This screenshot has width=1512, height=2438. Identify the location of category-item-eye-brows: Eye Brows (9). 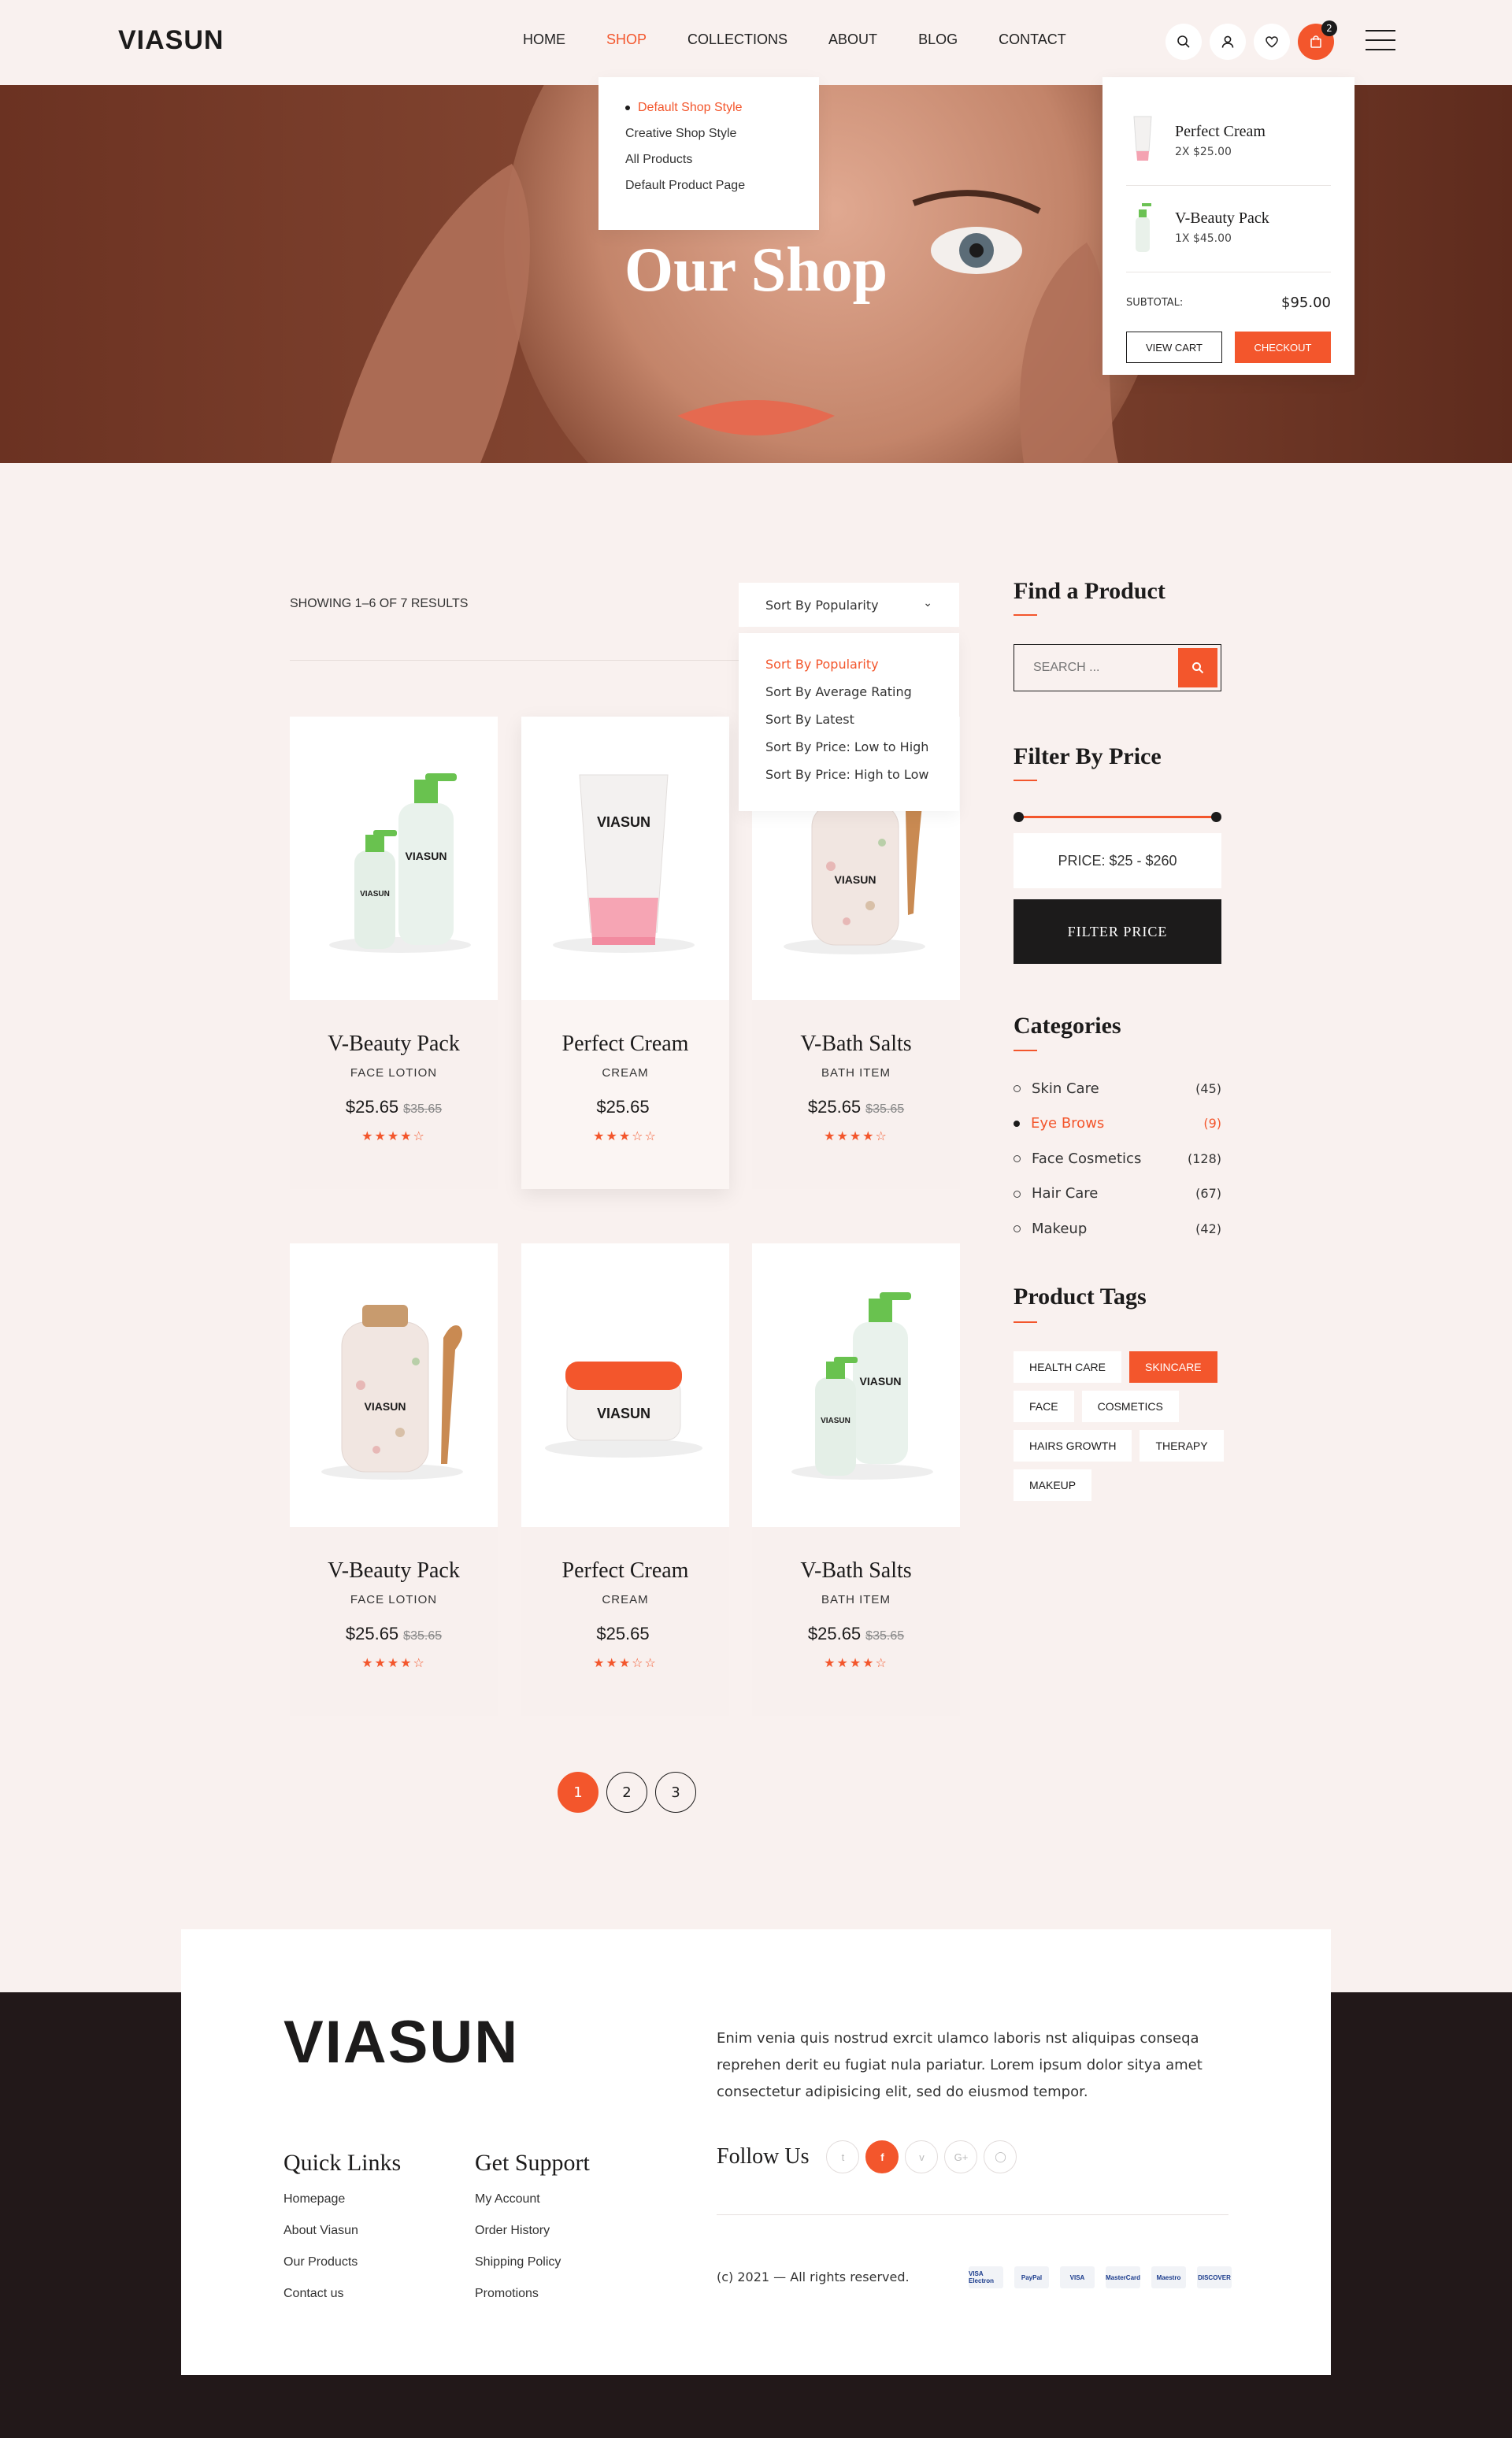
(1117, 1124).